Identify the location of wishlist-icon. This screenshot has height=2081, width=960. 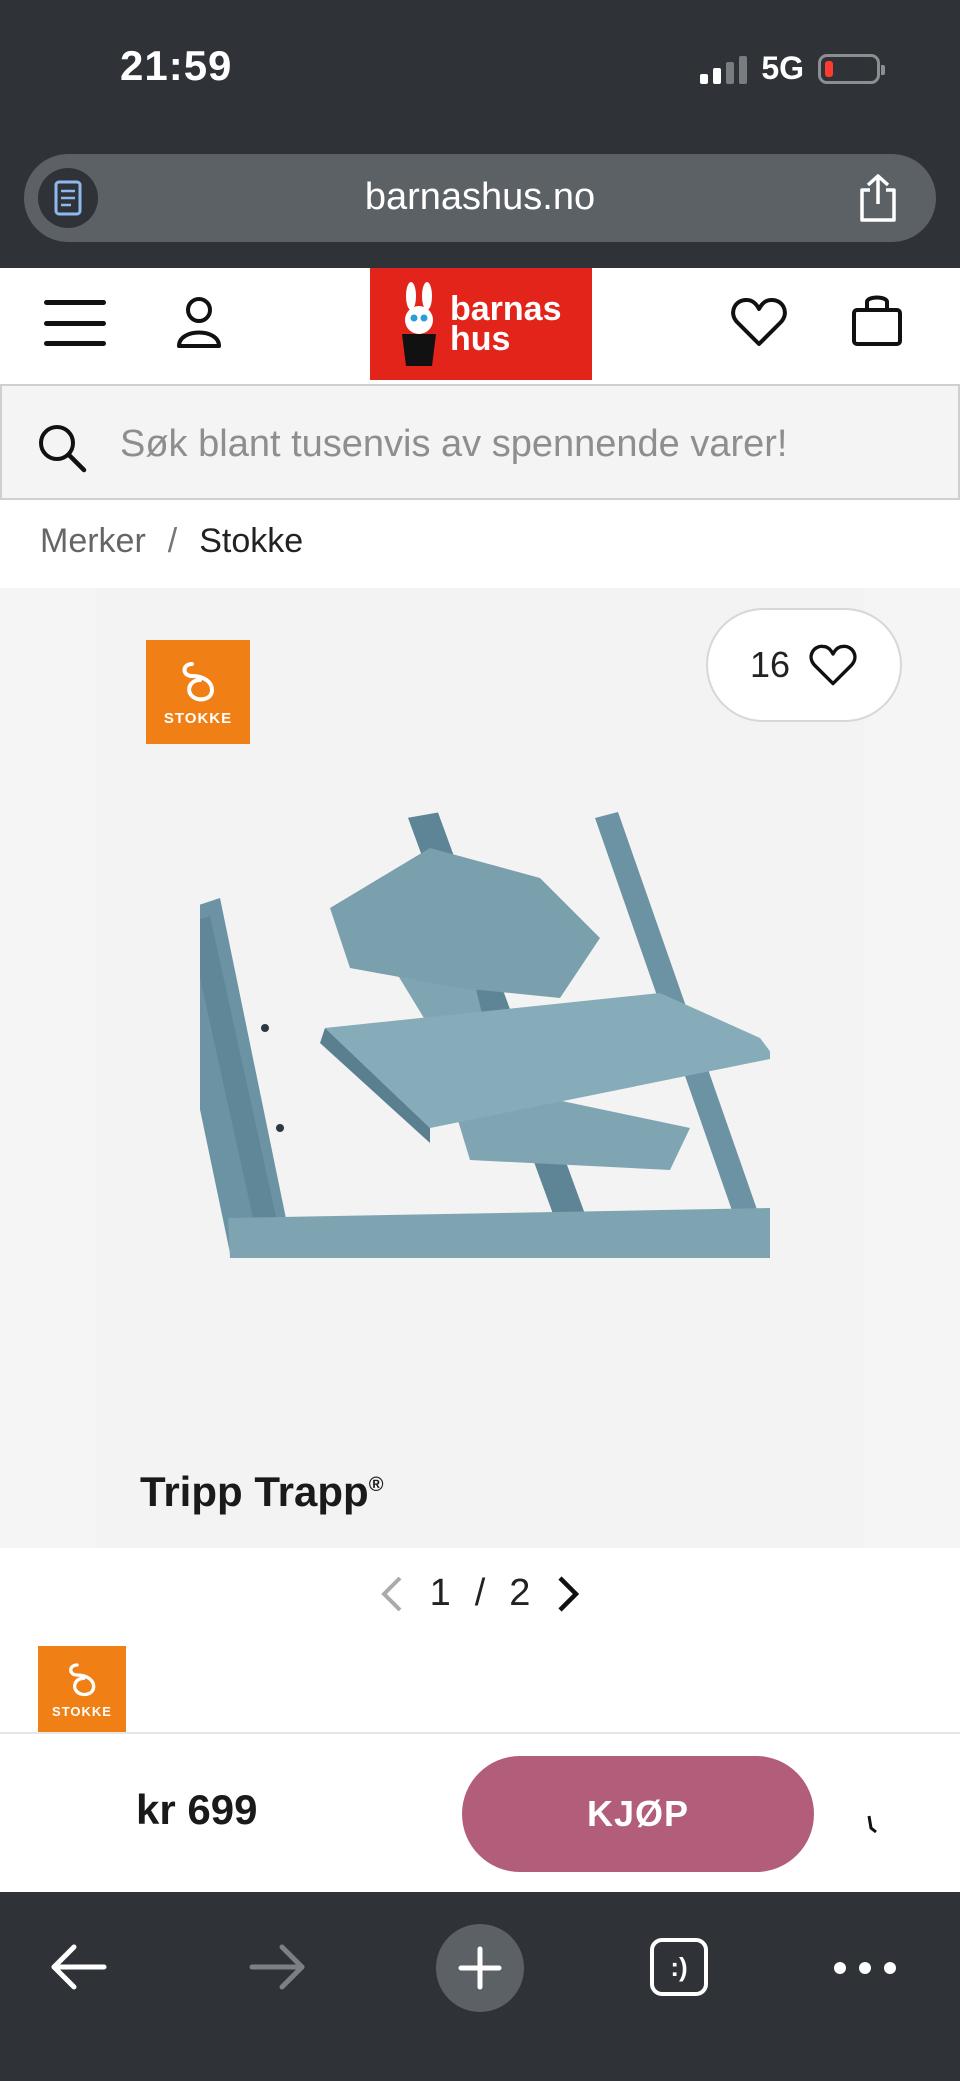
(759, 322).